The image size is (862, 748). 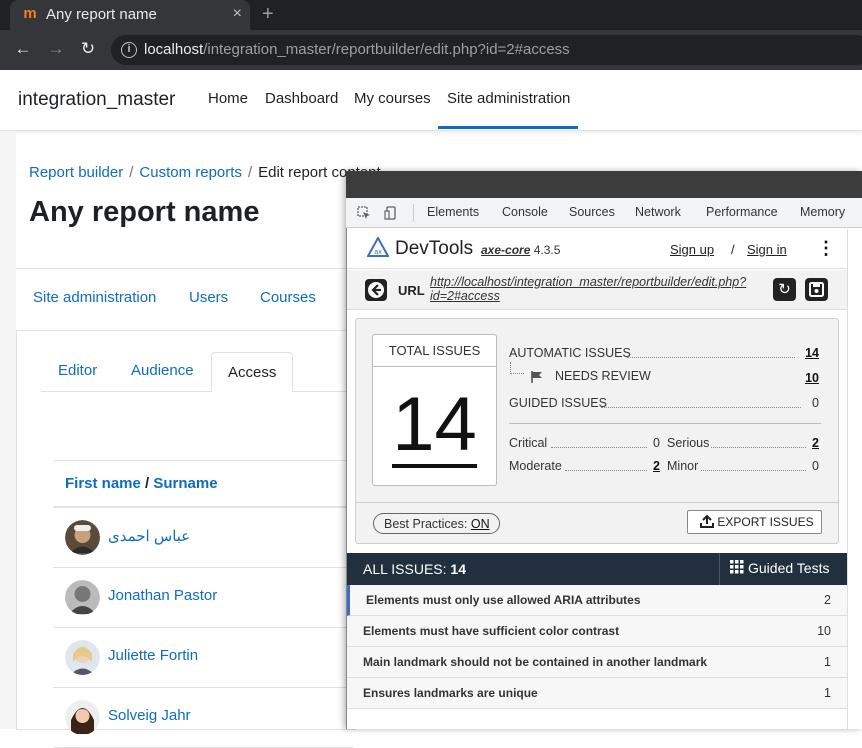 What do you see at coordinates (149, 715) in the screenshot?
I see `user-name-link: Solveig Jahr` at bounding box center [149, 715].